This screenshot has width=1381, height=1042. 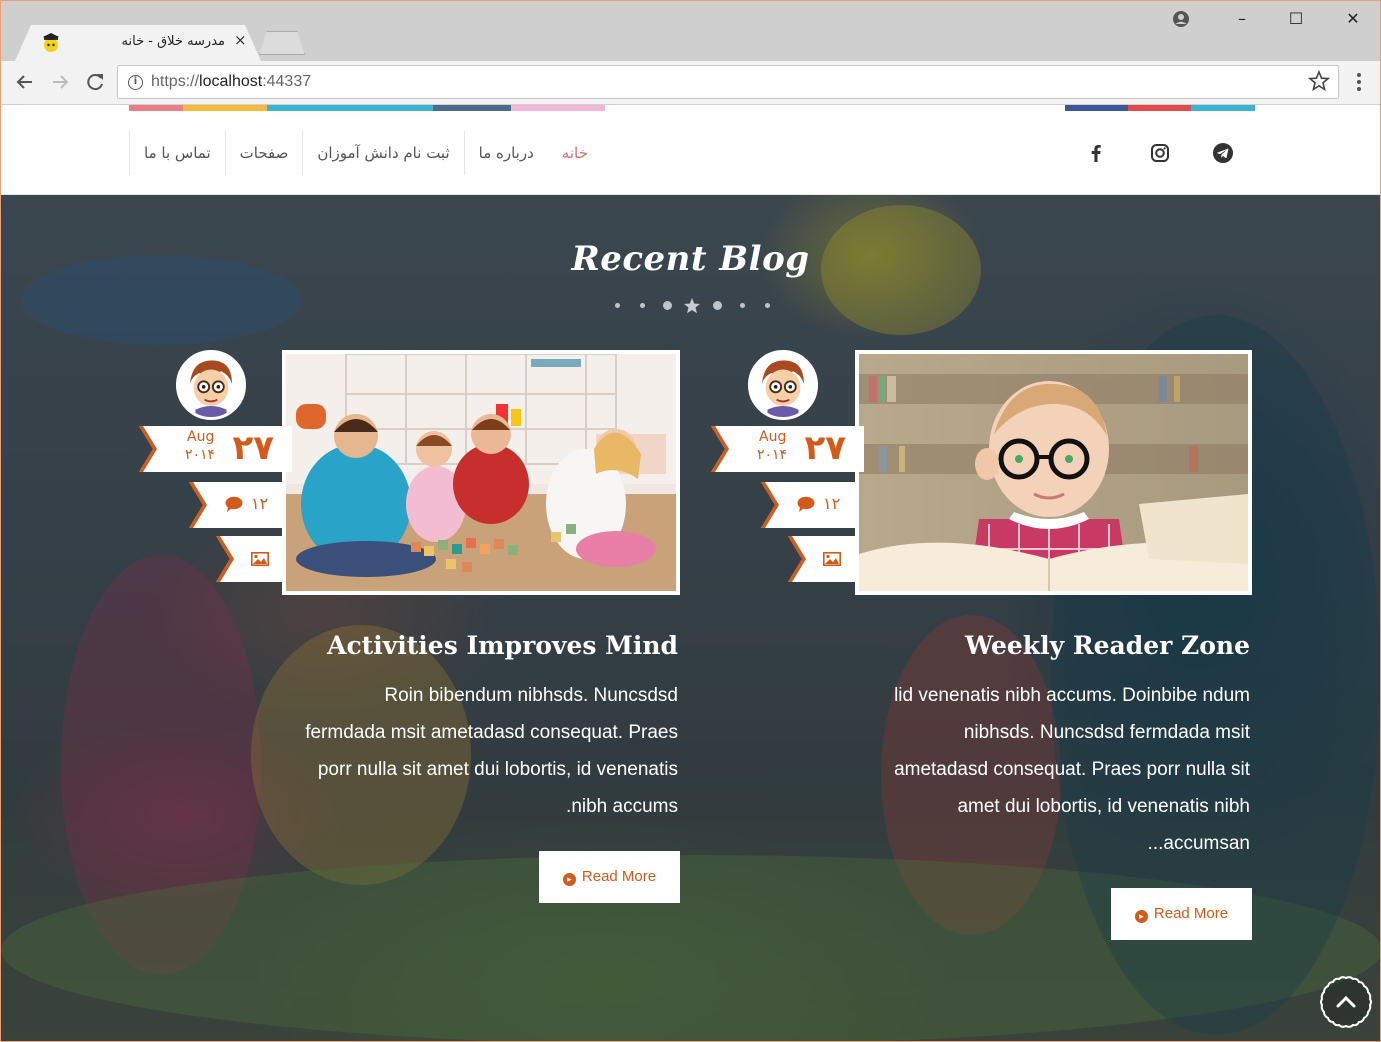 I want to click on tab-title: مدرسه خلاق - خانه, so click(x=173, y=41).